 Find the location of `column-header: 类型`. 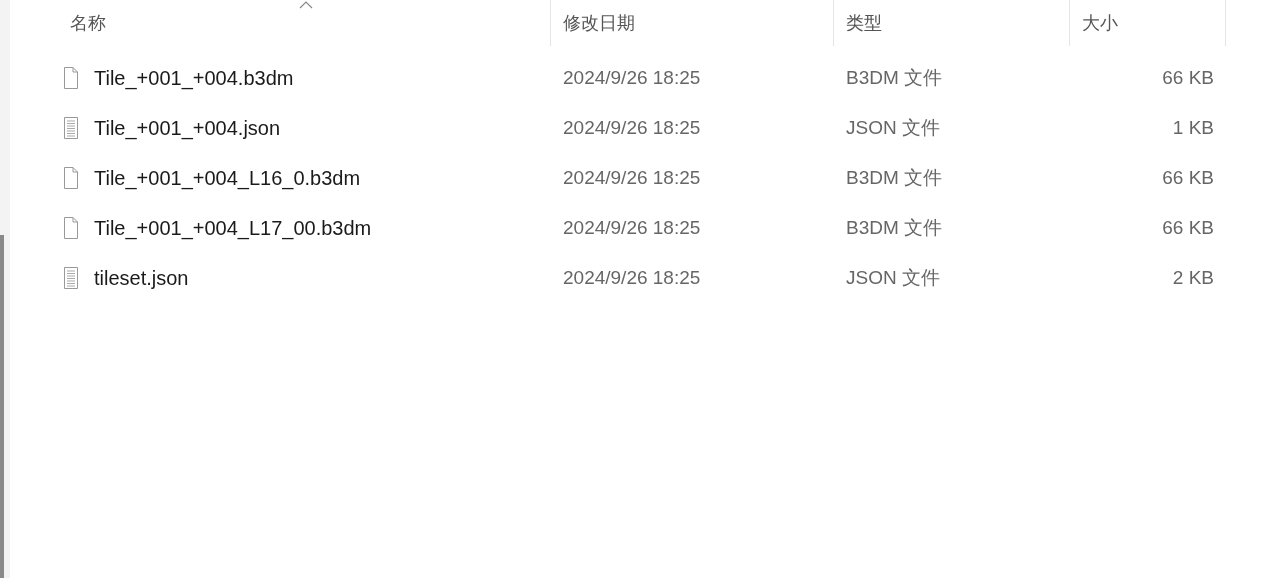

column-header: 类型 is located at coordinates (864, 23).